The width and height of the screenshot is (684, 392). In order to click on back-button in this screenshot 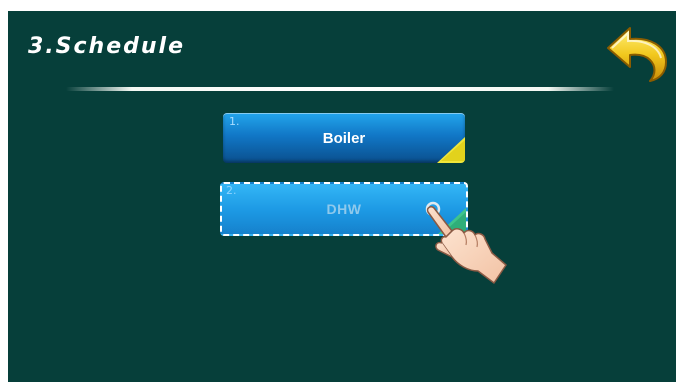, I will do `click(638, 53)`.